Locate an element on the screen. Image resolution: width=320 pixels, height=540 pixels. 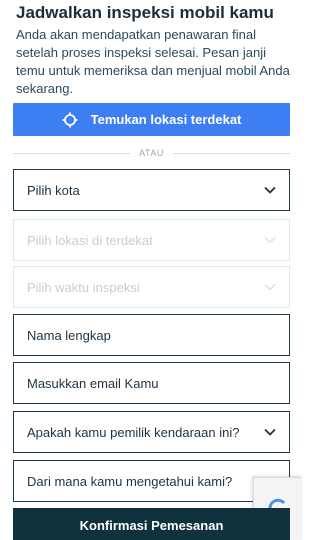
full-name-input: Nama lengkap is located at coordinates (151, 335).